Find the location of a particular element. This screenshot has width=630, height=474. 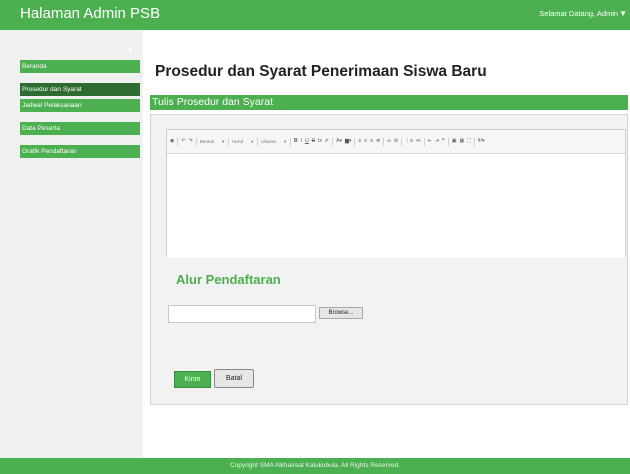

sidebar-item-jadwal: Jadwal Pelaksanaan is located at coordinates (80, 105).